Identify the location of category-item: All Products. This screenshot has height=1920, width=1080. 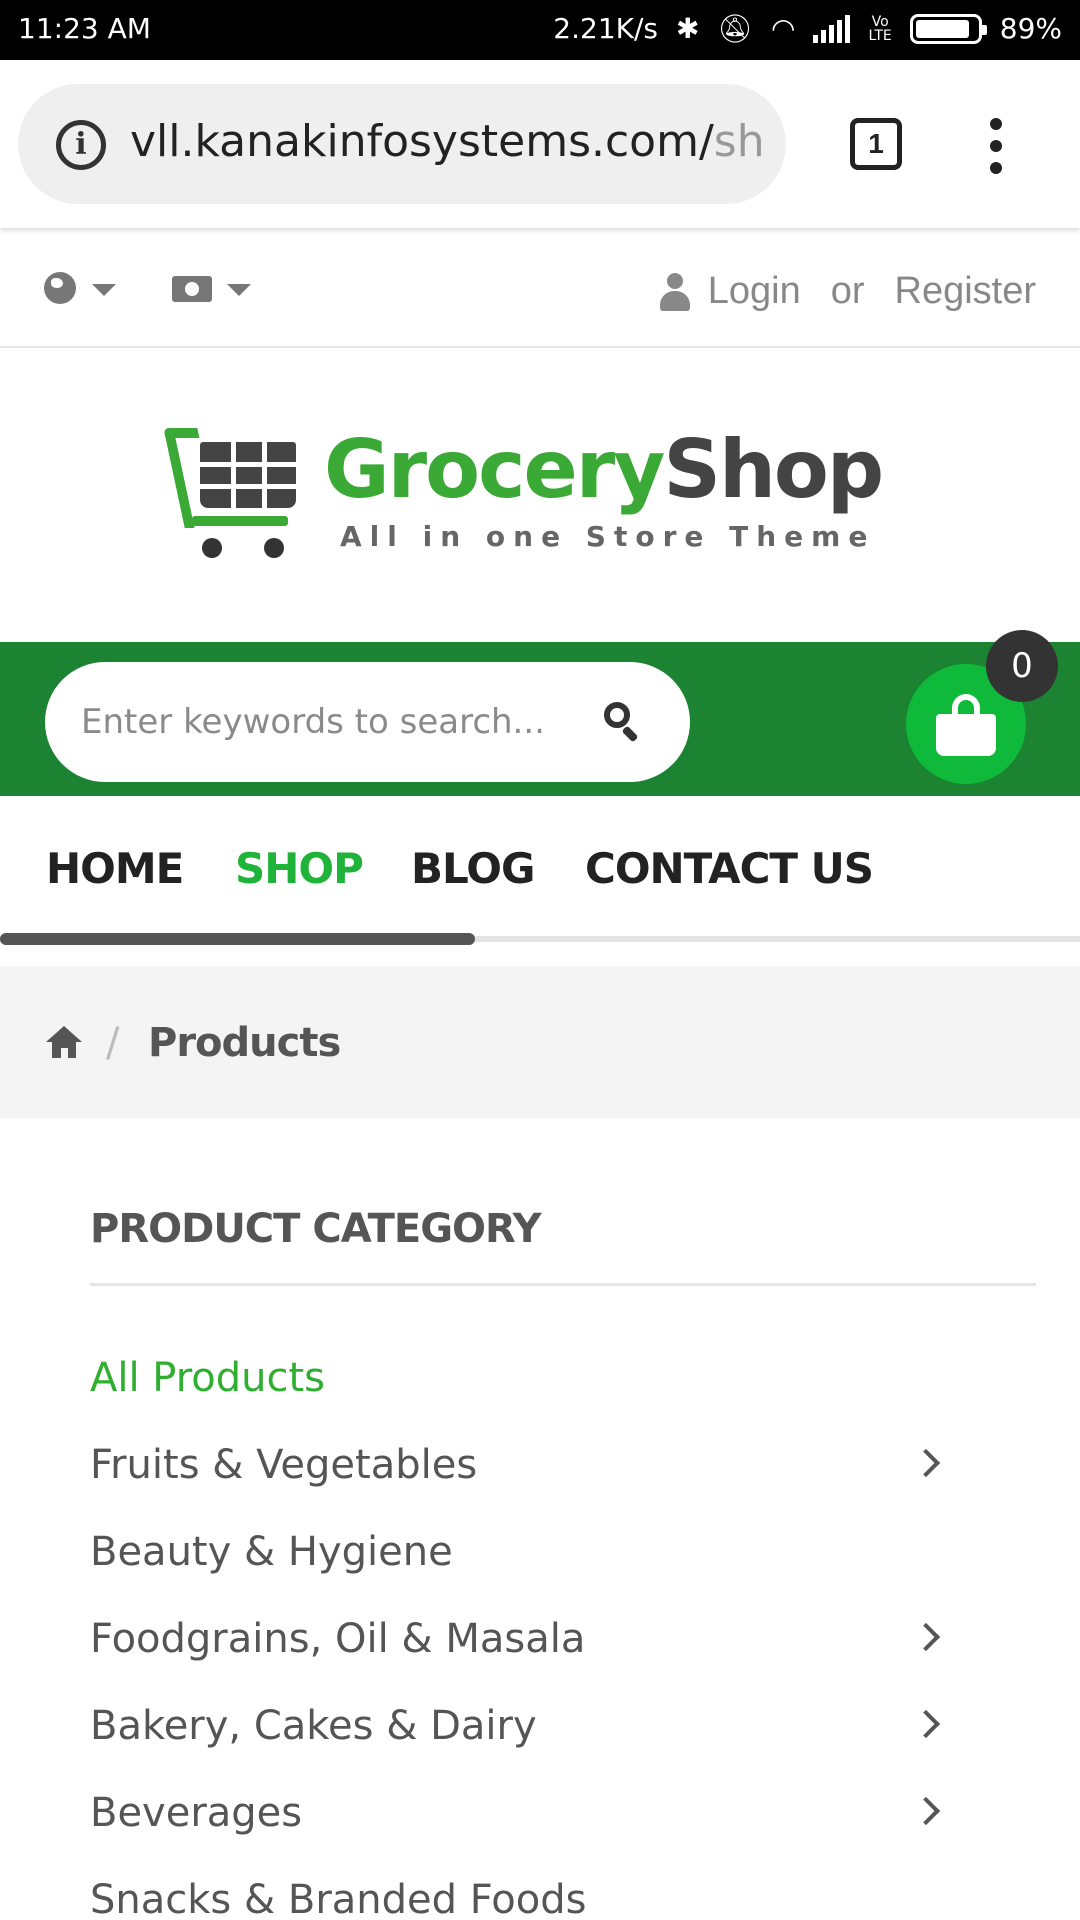
(513, 1391).